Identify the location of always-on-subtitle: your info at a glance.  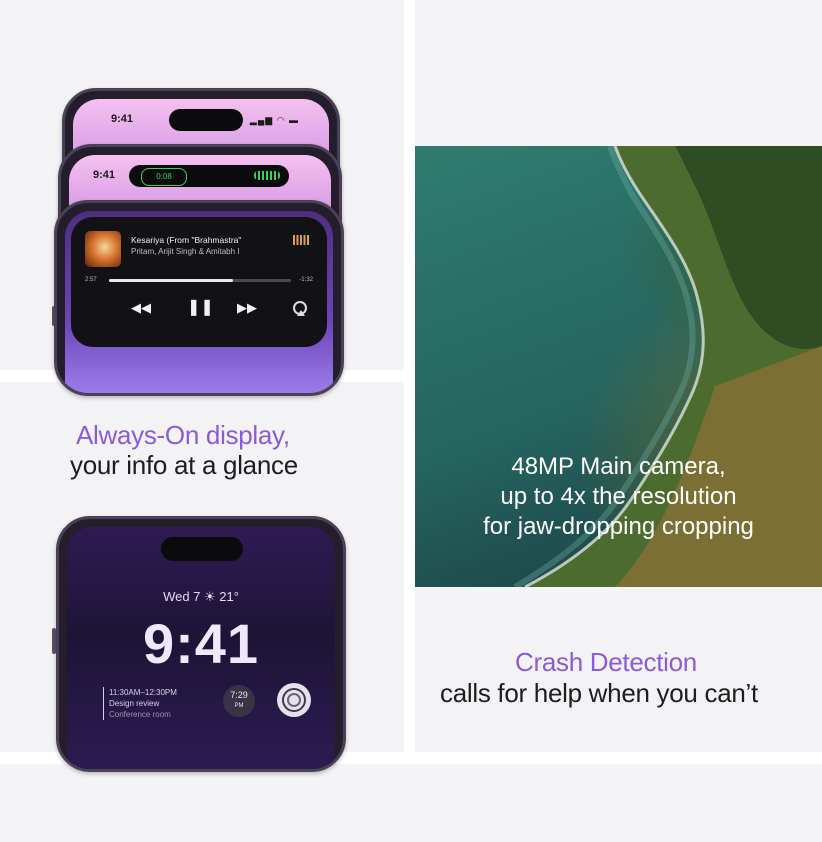
(184, 465).